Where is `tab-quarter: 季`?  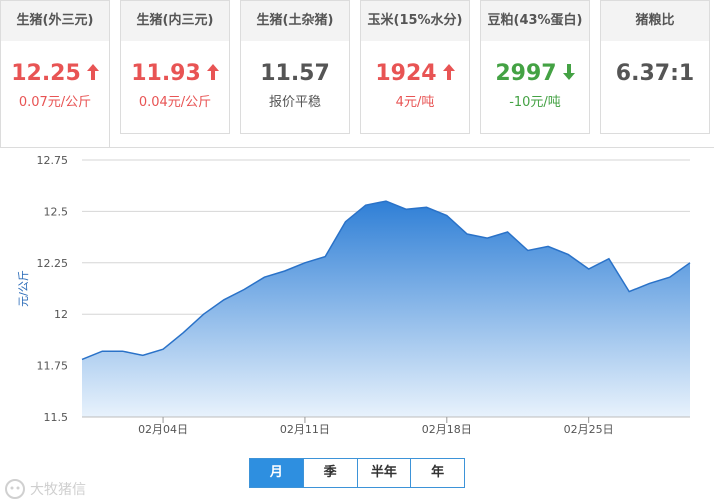 tab-quarter: 季 is located at coordinates (329, 473).